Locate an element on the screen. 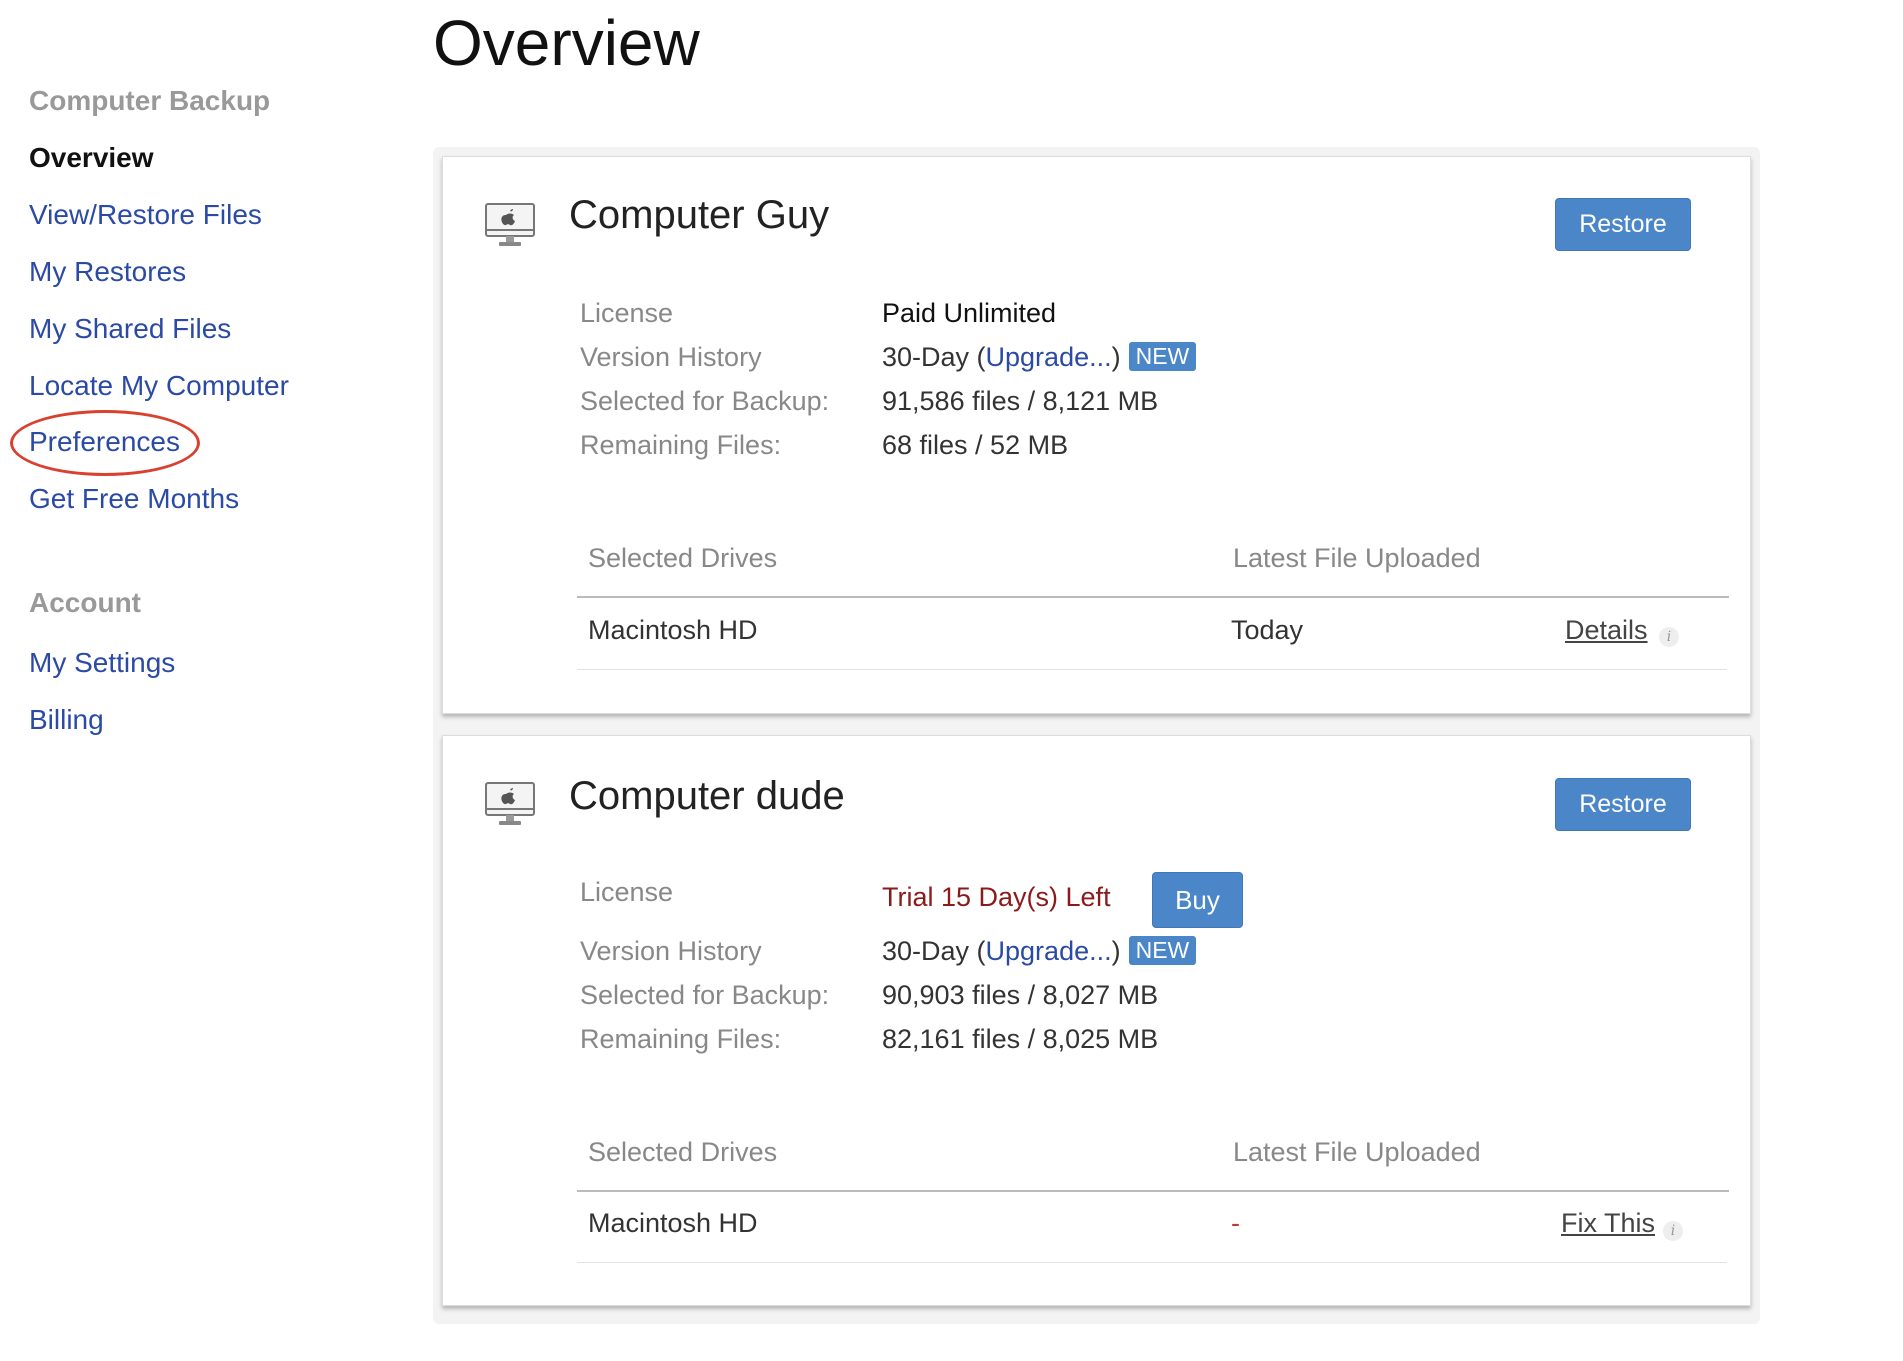 This screenshot has width=1903, height=1361. remaining-files-value: 82,161 files / 8,025 MB is located at coordinates (1020, 1039).